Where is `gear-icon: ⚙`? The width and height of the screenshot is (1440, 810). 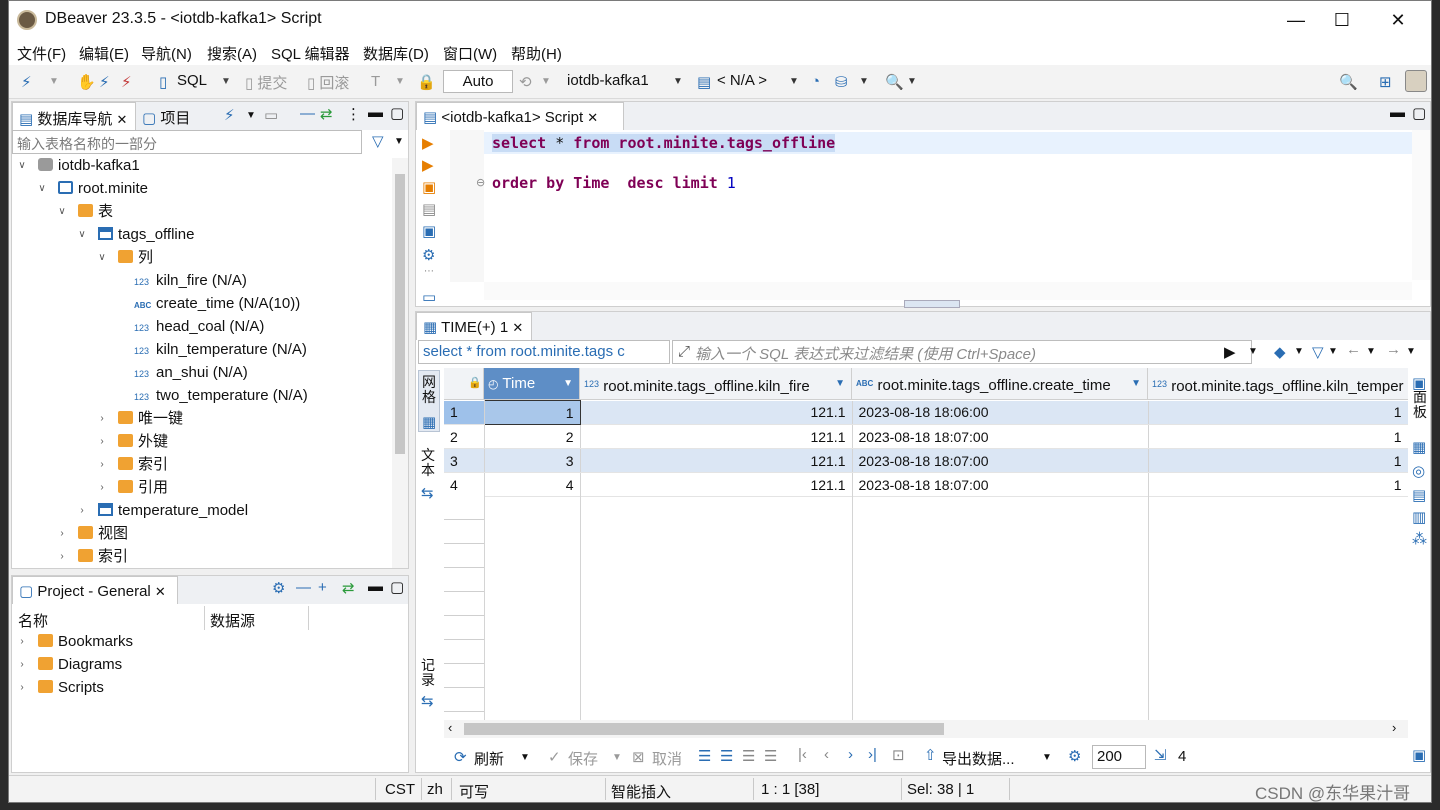 gear-icon: ⚙ is located at coordinates (1074, 756).